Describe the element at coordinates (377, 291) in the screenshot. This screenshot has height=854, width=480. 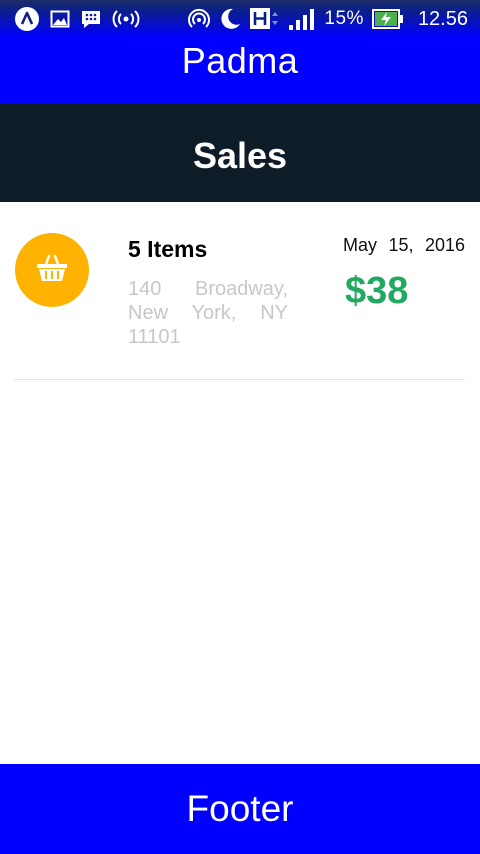
I see `sale-amount: $38` at that location.